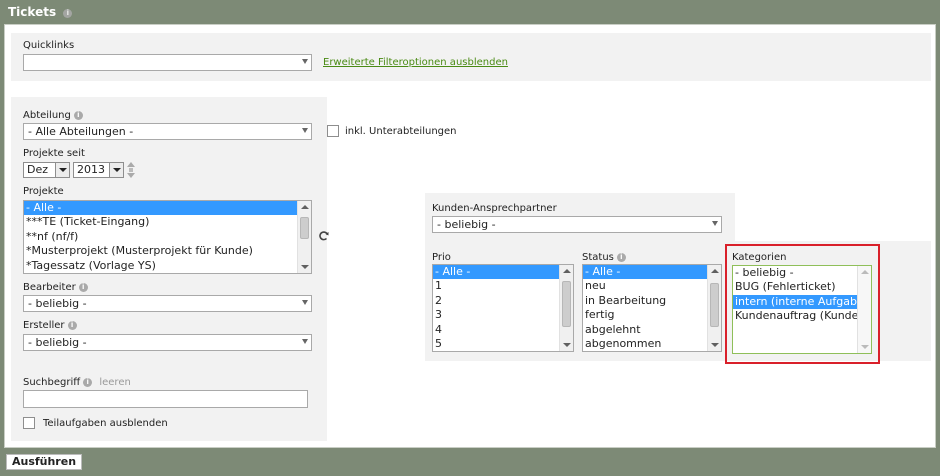  What do you see at coordinates (652, 330) in the screenshot?
I see `list-item: abgelehnt` at bounding box center [652, 330].